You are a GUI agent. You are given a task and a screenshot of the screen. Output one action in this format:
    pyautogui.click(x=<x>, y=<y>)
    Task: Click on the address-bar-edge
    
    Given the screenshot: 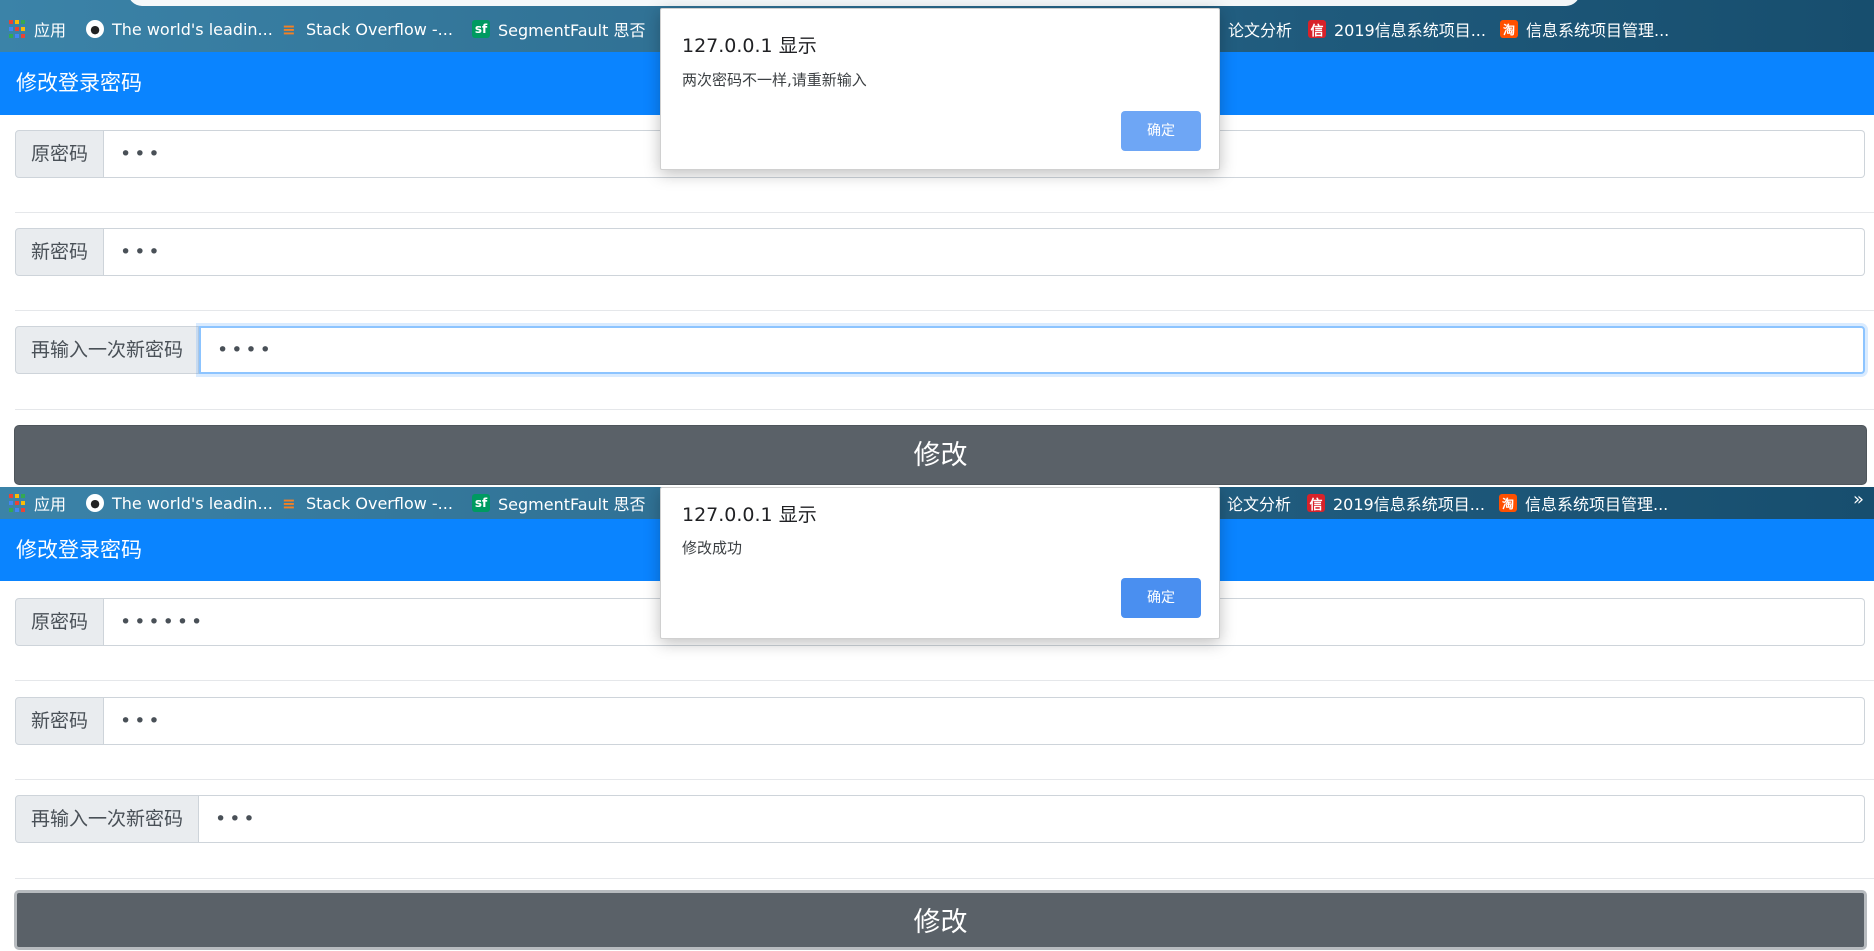 What is the action you would take?
    pyautogui.click(x=854, y=3)
    